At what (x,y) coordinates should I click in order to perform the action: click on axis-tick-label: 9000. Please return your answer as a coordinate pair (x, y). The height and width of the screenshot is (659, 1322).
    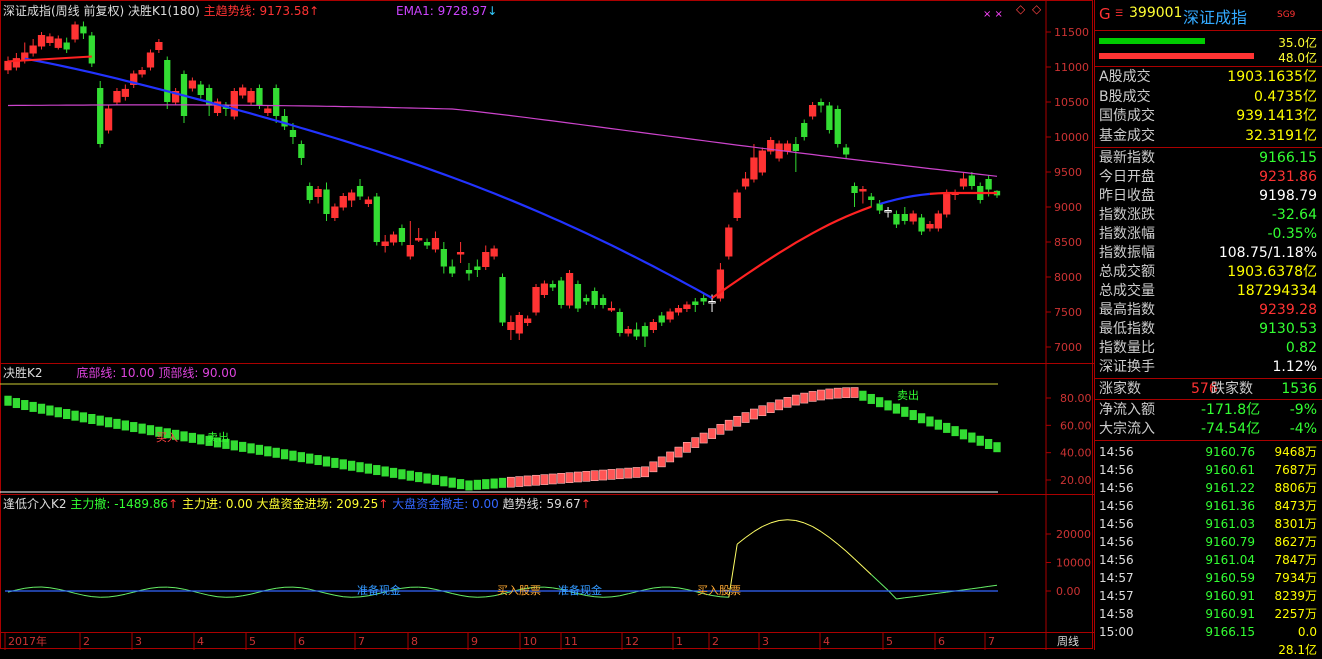
    Looking at the image, I should click on (1068, 207).